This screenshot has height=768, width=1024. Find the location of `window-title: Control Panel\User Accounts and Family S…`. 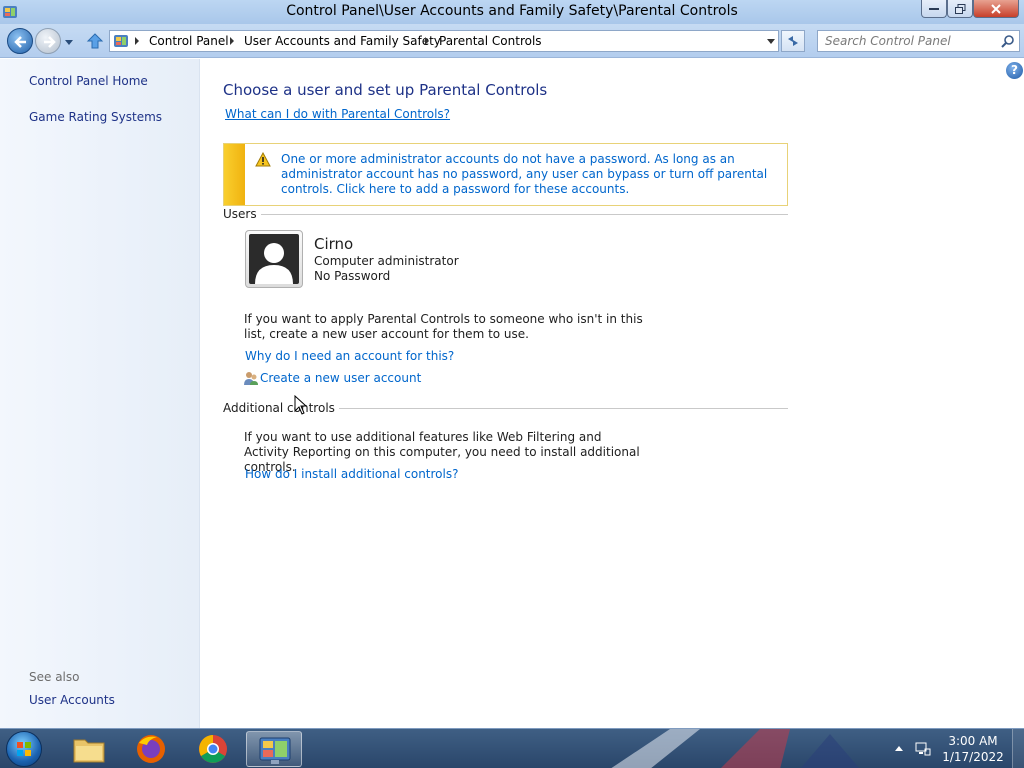

window-title: Control Panel\User Accounts and Family S… is located at coordinates (512, 11).